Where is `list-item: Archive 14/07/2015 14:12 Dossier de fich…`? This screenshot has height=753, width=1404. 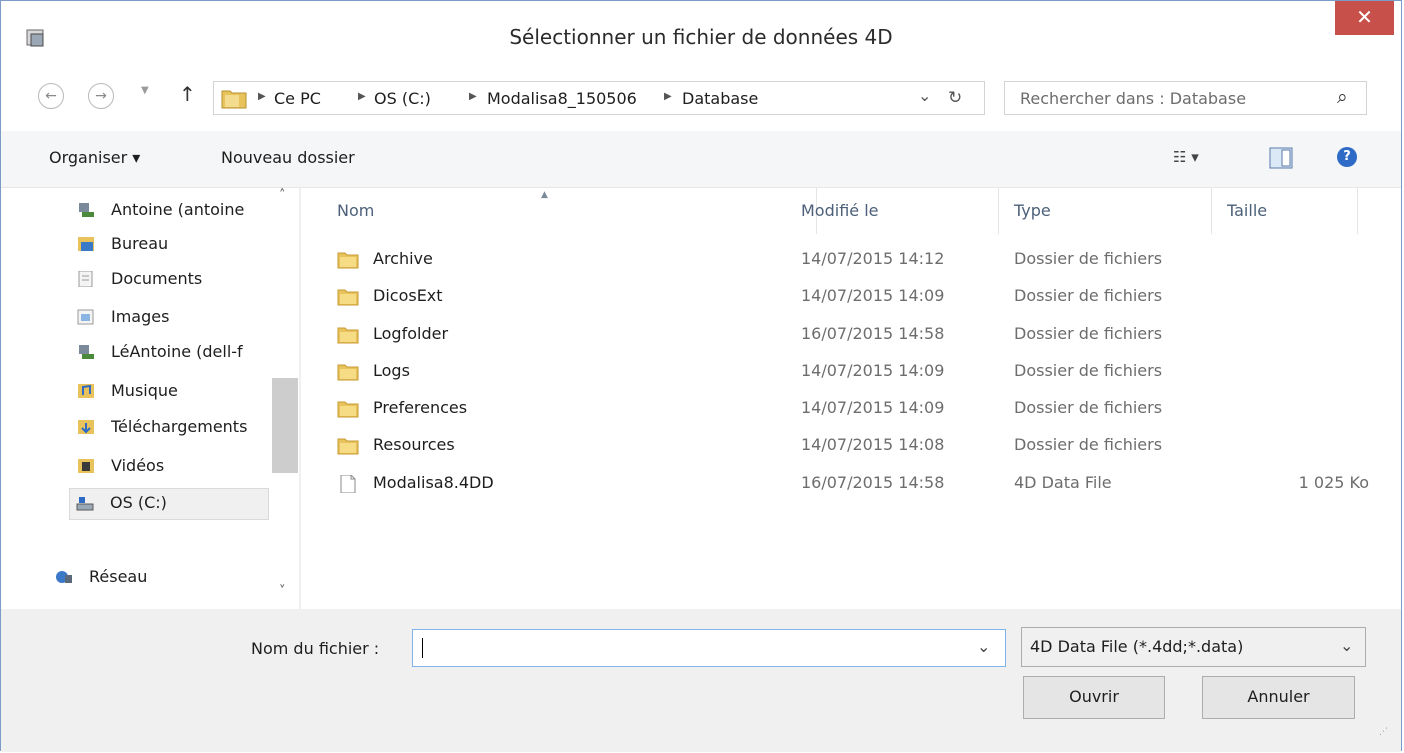 list-item: Archive 14/07/2015 14:12 Dossier de fich… is located at coordinates (869, 261).